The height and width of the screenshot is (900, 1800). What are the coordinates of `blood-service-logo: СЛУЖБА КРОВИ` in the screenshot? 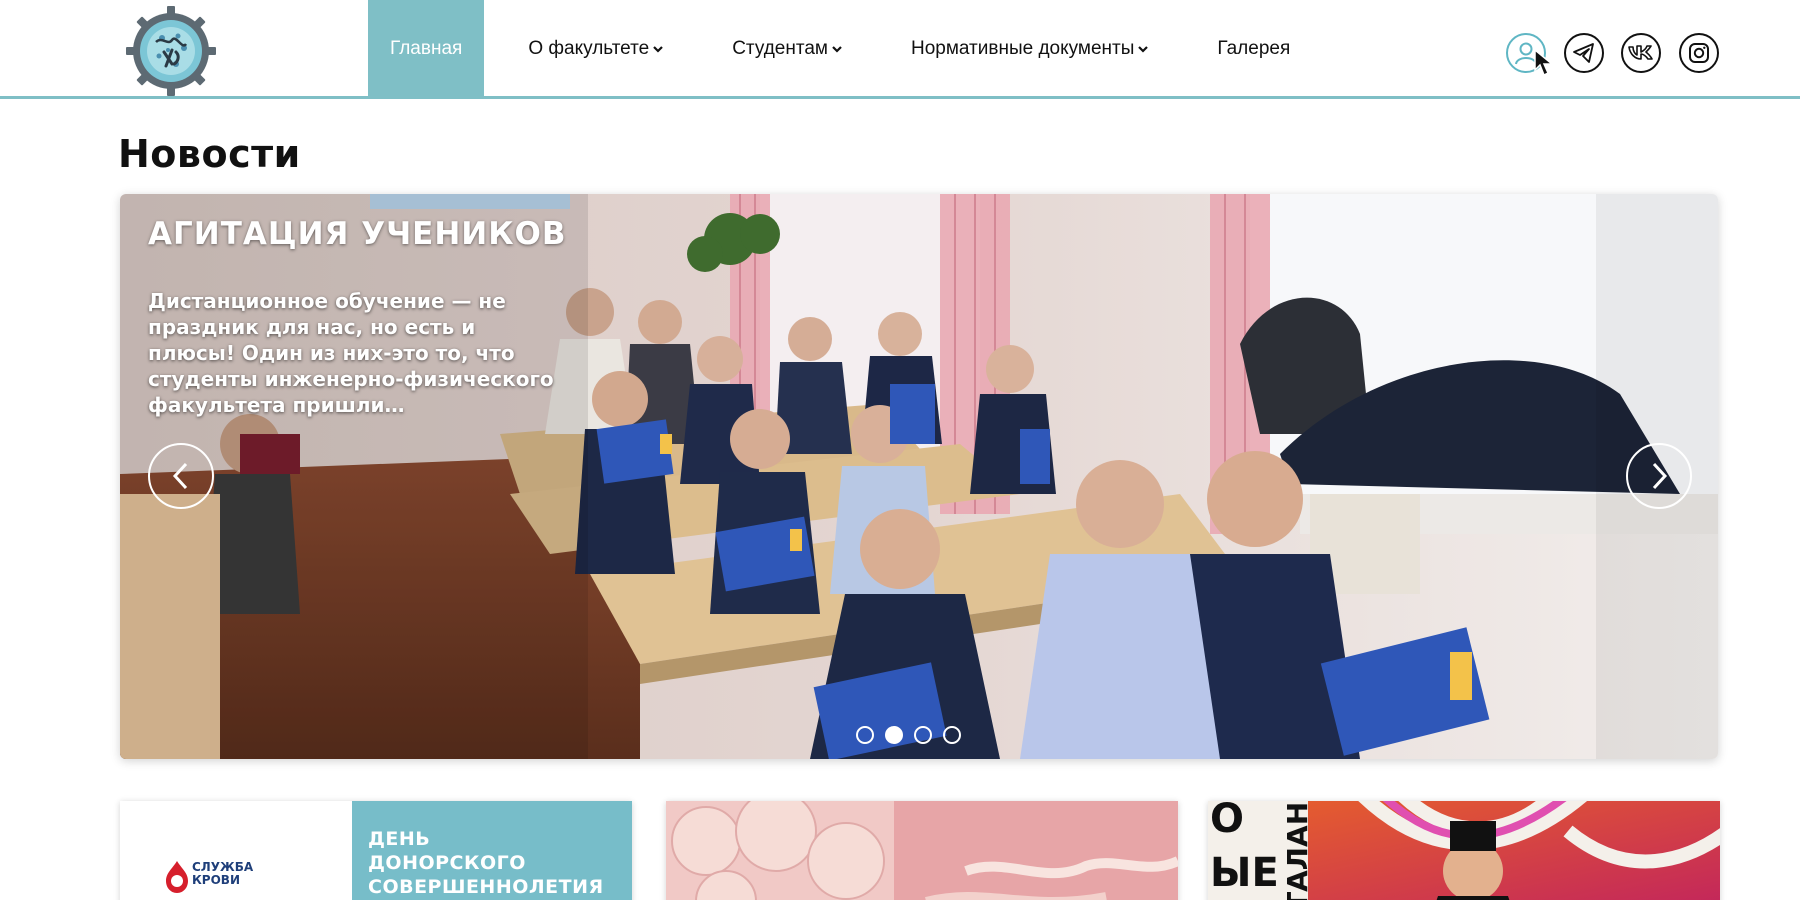 It's located at (217, 877).